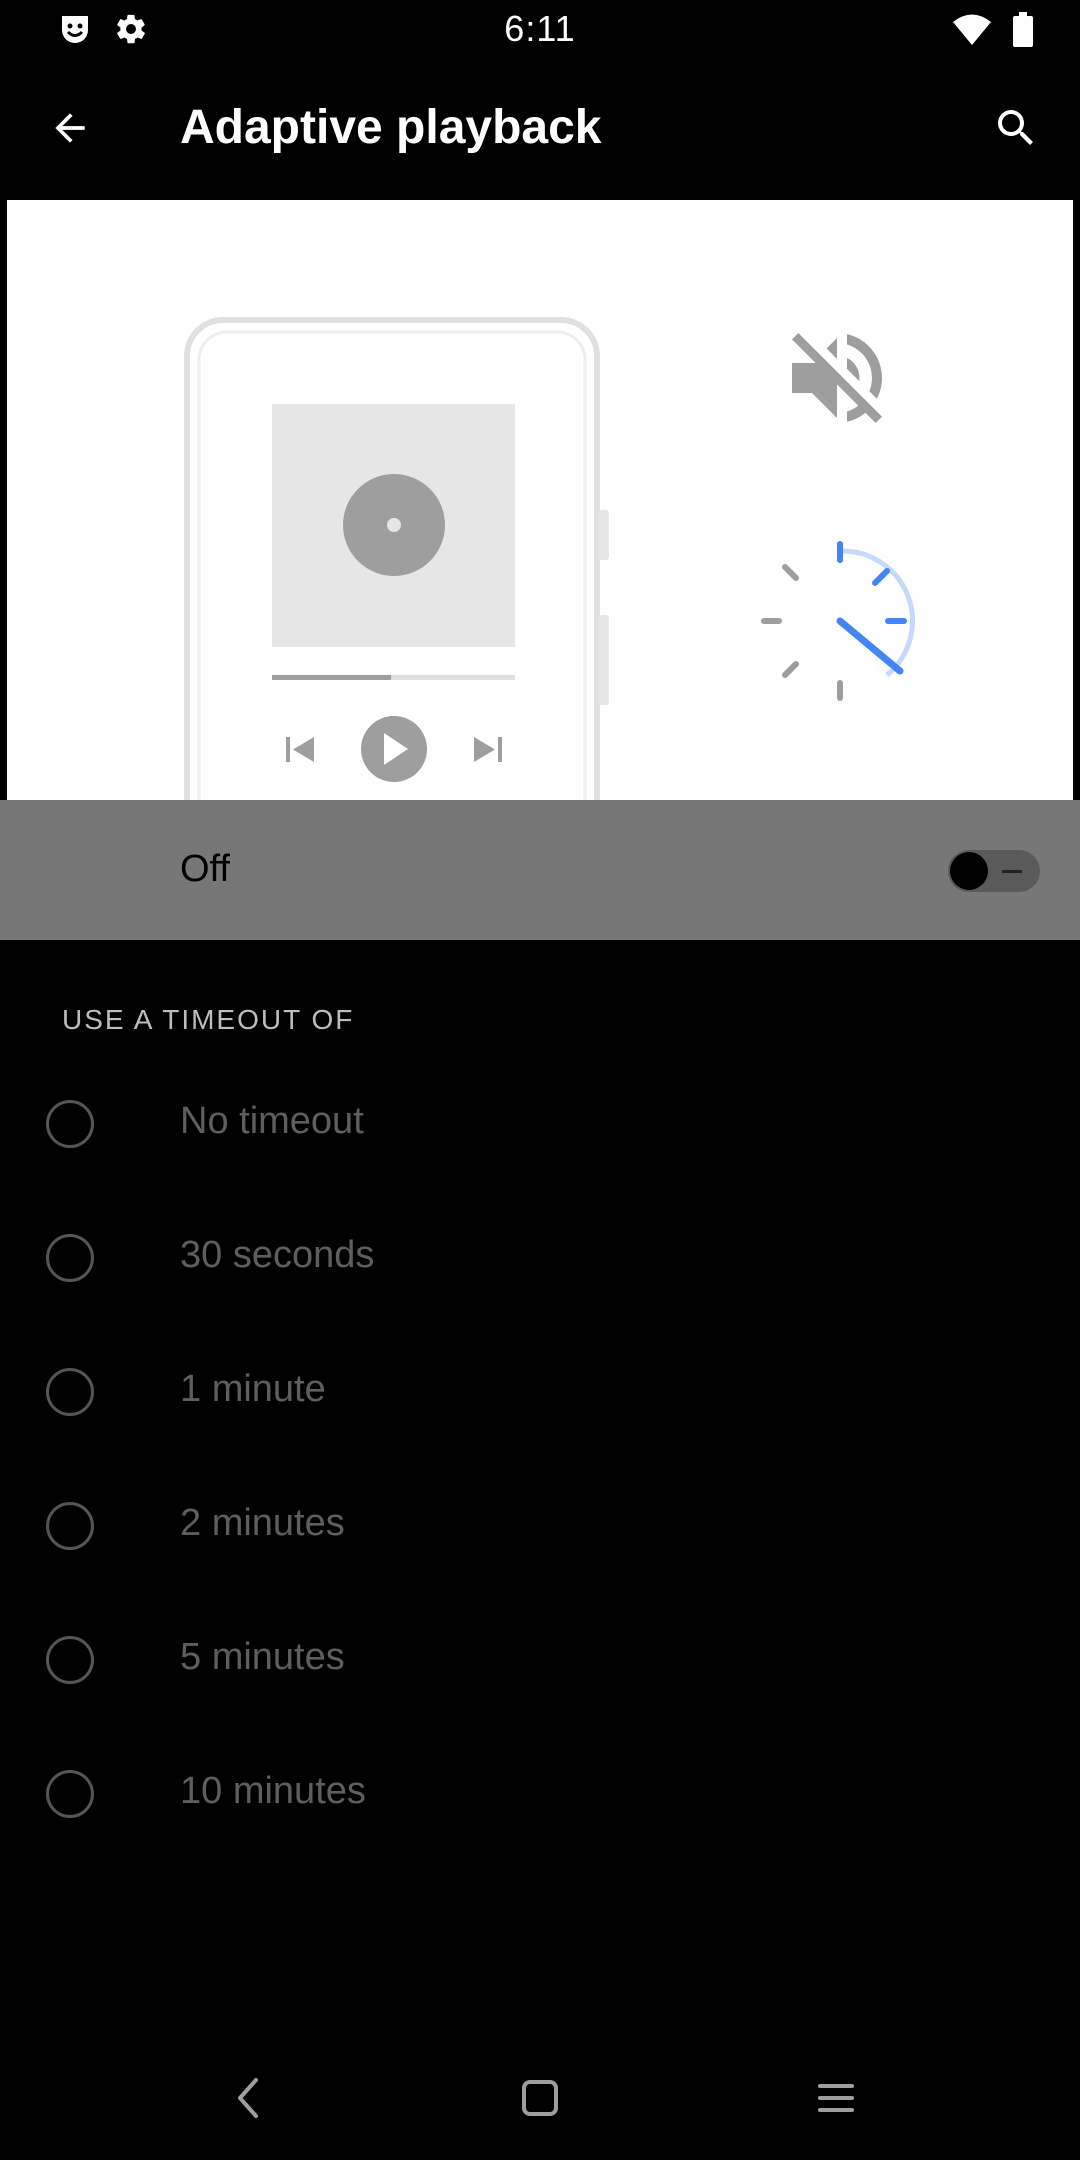 This screenshot has width=1080, height=2160. Describe the element at coordinates (837, 378) in the screenshot. I see `volume-off-icon` at that location.